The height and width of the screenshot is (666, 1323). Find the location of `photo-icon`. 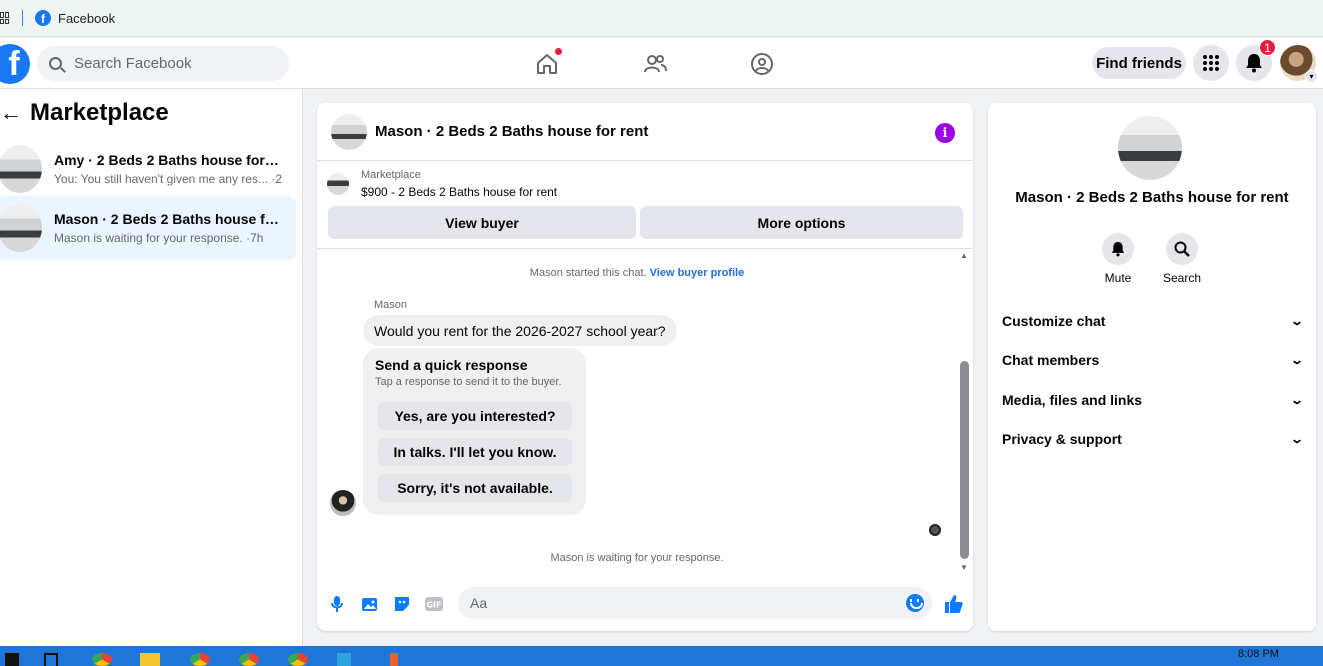

photo-icon is located at coordinates (370, 604).